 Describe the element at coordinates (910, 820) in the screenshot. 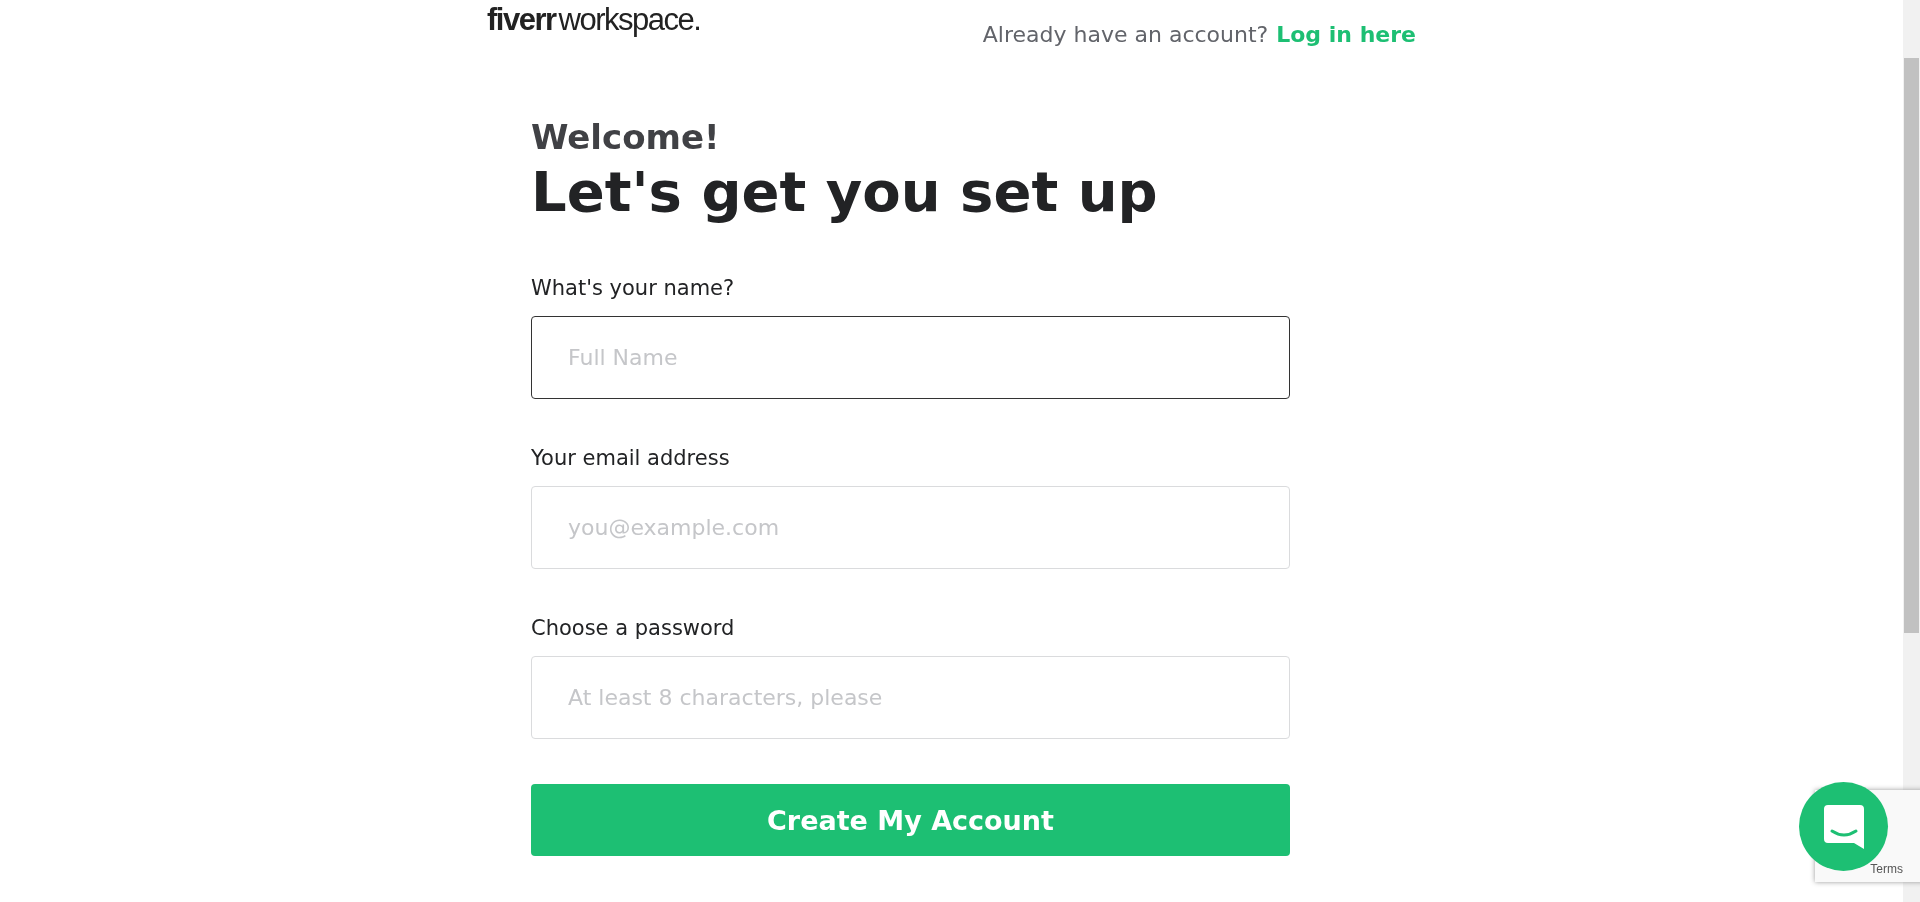

I see `create-account-button: Create My Account` at that location.